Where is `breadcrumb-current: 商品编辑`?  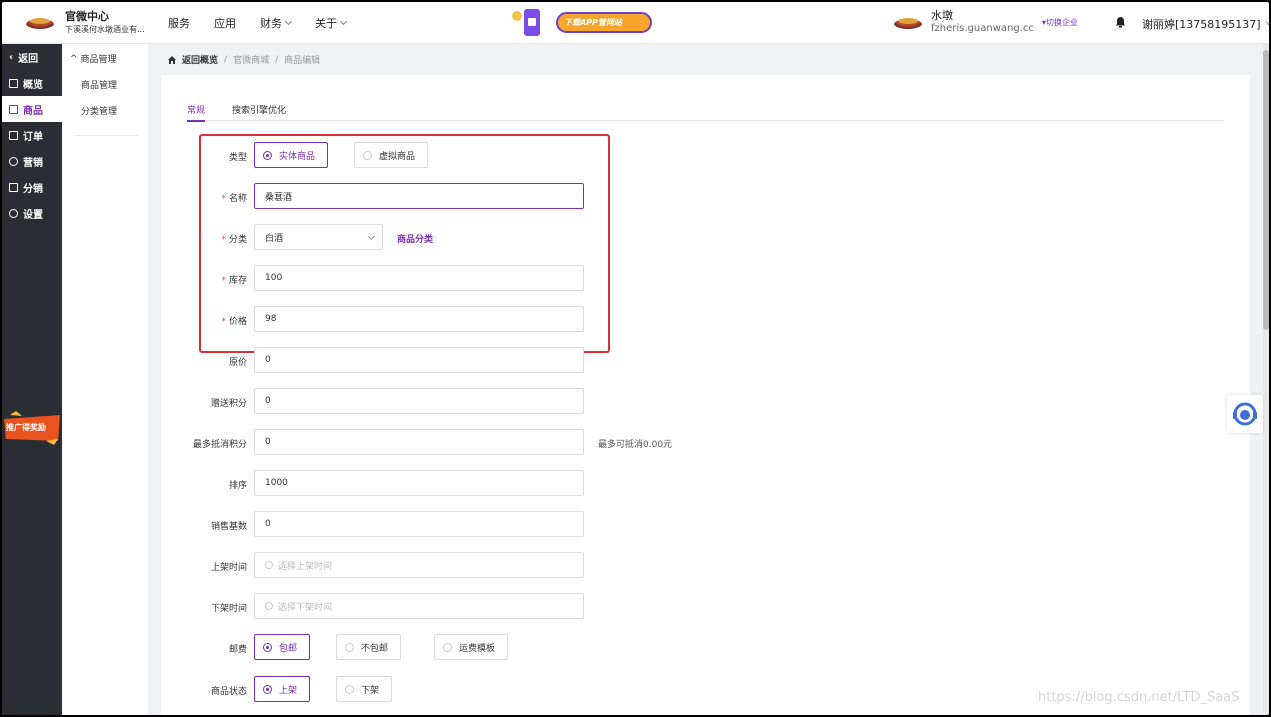 breadcrumb-current: 商品编辑 is located at coordinates (302, 61).